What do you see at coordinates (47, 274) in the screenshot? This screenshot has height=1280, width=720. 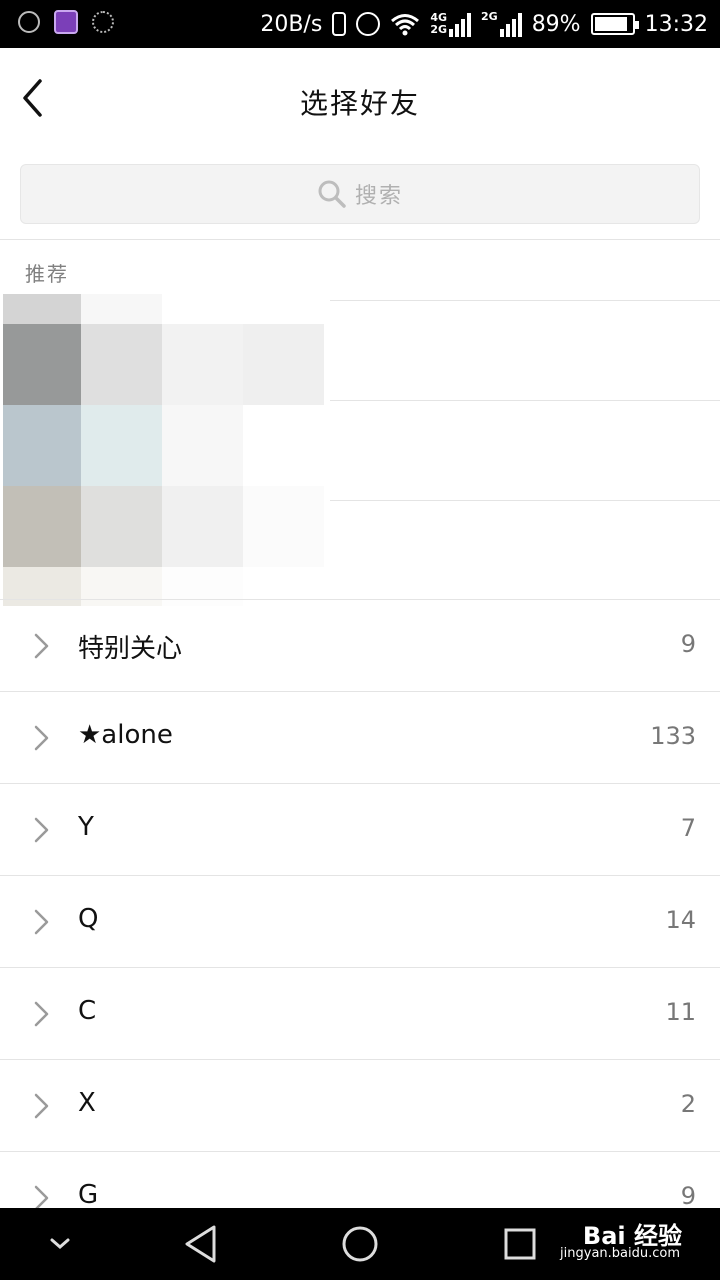 I see `section-label-recommended: 推荐` at bounding box center [47, 274].